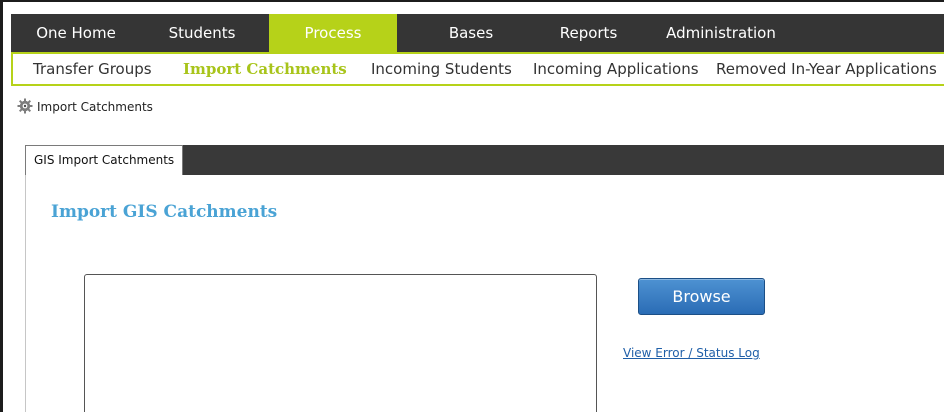 This screenshot has height=412, width=944. What do you see at coordinates (104, 160) in the screenshot?
I see `tab-gis-import-catchments: GIS Import Catchments` at bounding box center [104, 160].